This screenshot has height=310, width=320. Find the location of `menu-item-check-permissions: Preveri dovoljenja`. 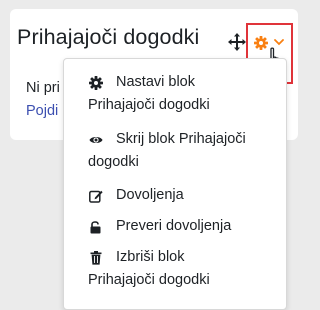

menu-item-check-permissions: Preveri dovoljenja is located at coordinates (175, 229).